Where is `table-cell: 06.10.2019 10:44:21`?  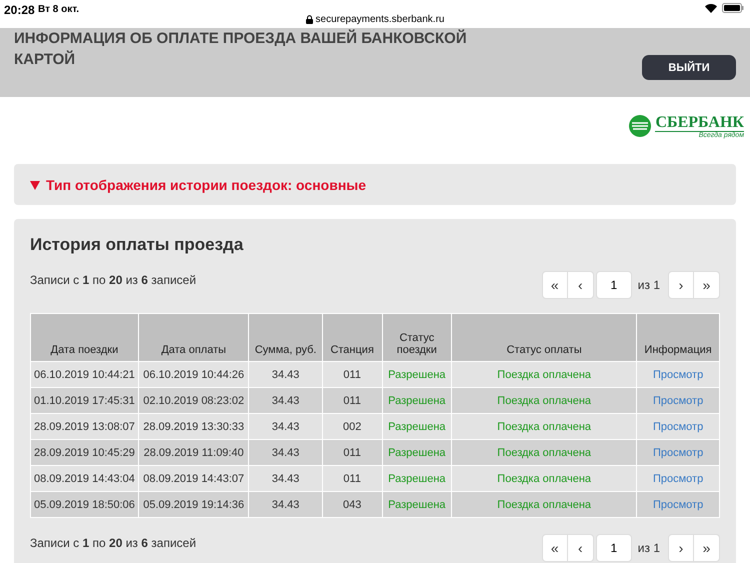
table-cell: 06.10.2019 10:44:21 is located at coordinates (84, 375).